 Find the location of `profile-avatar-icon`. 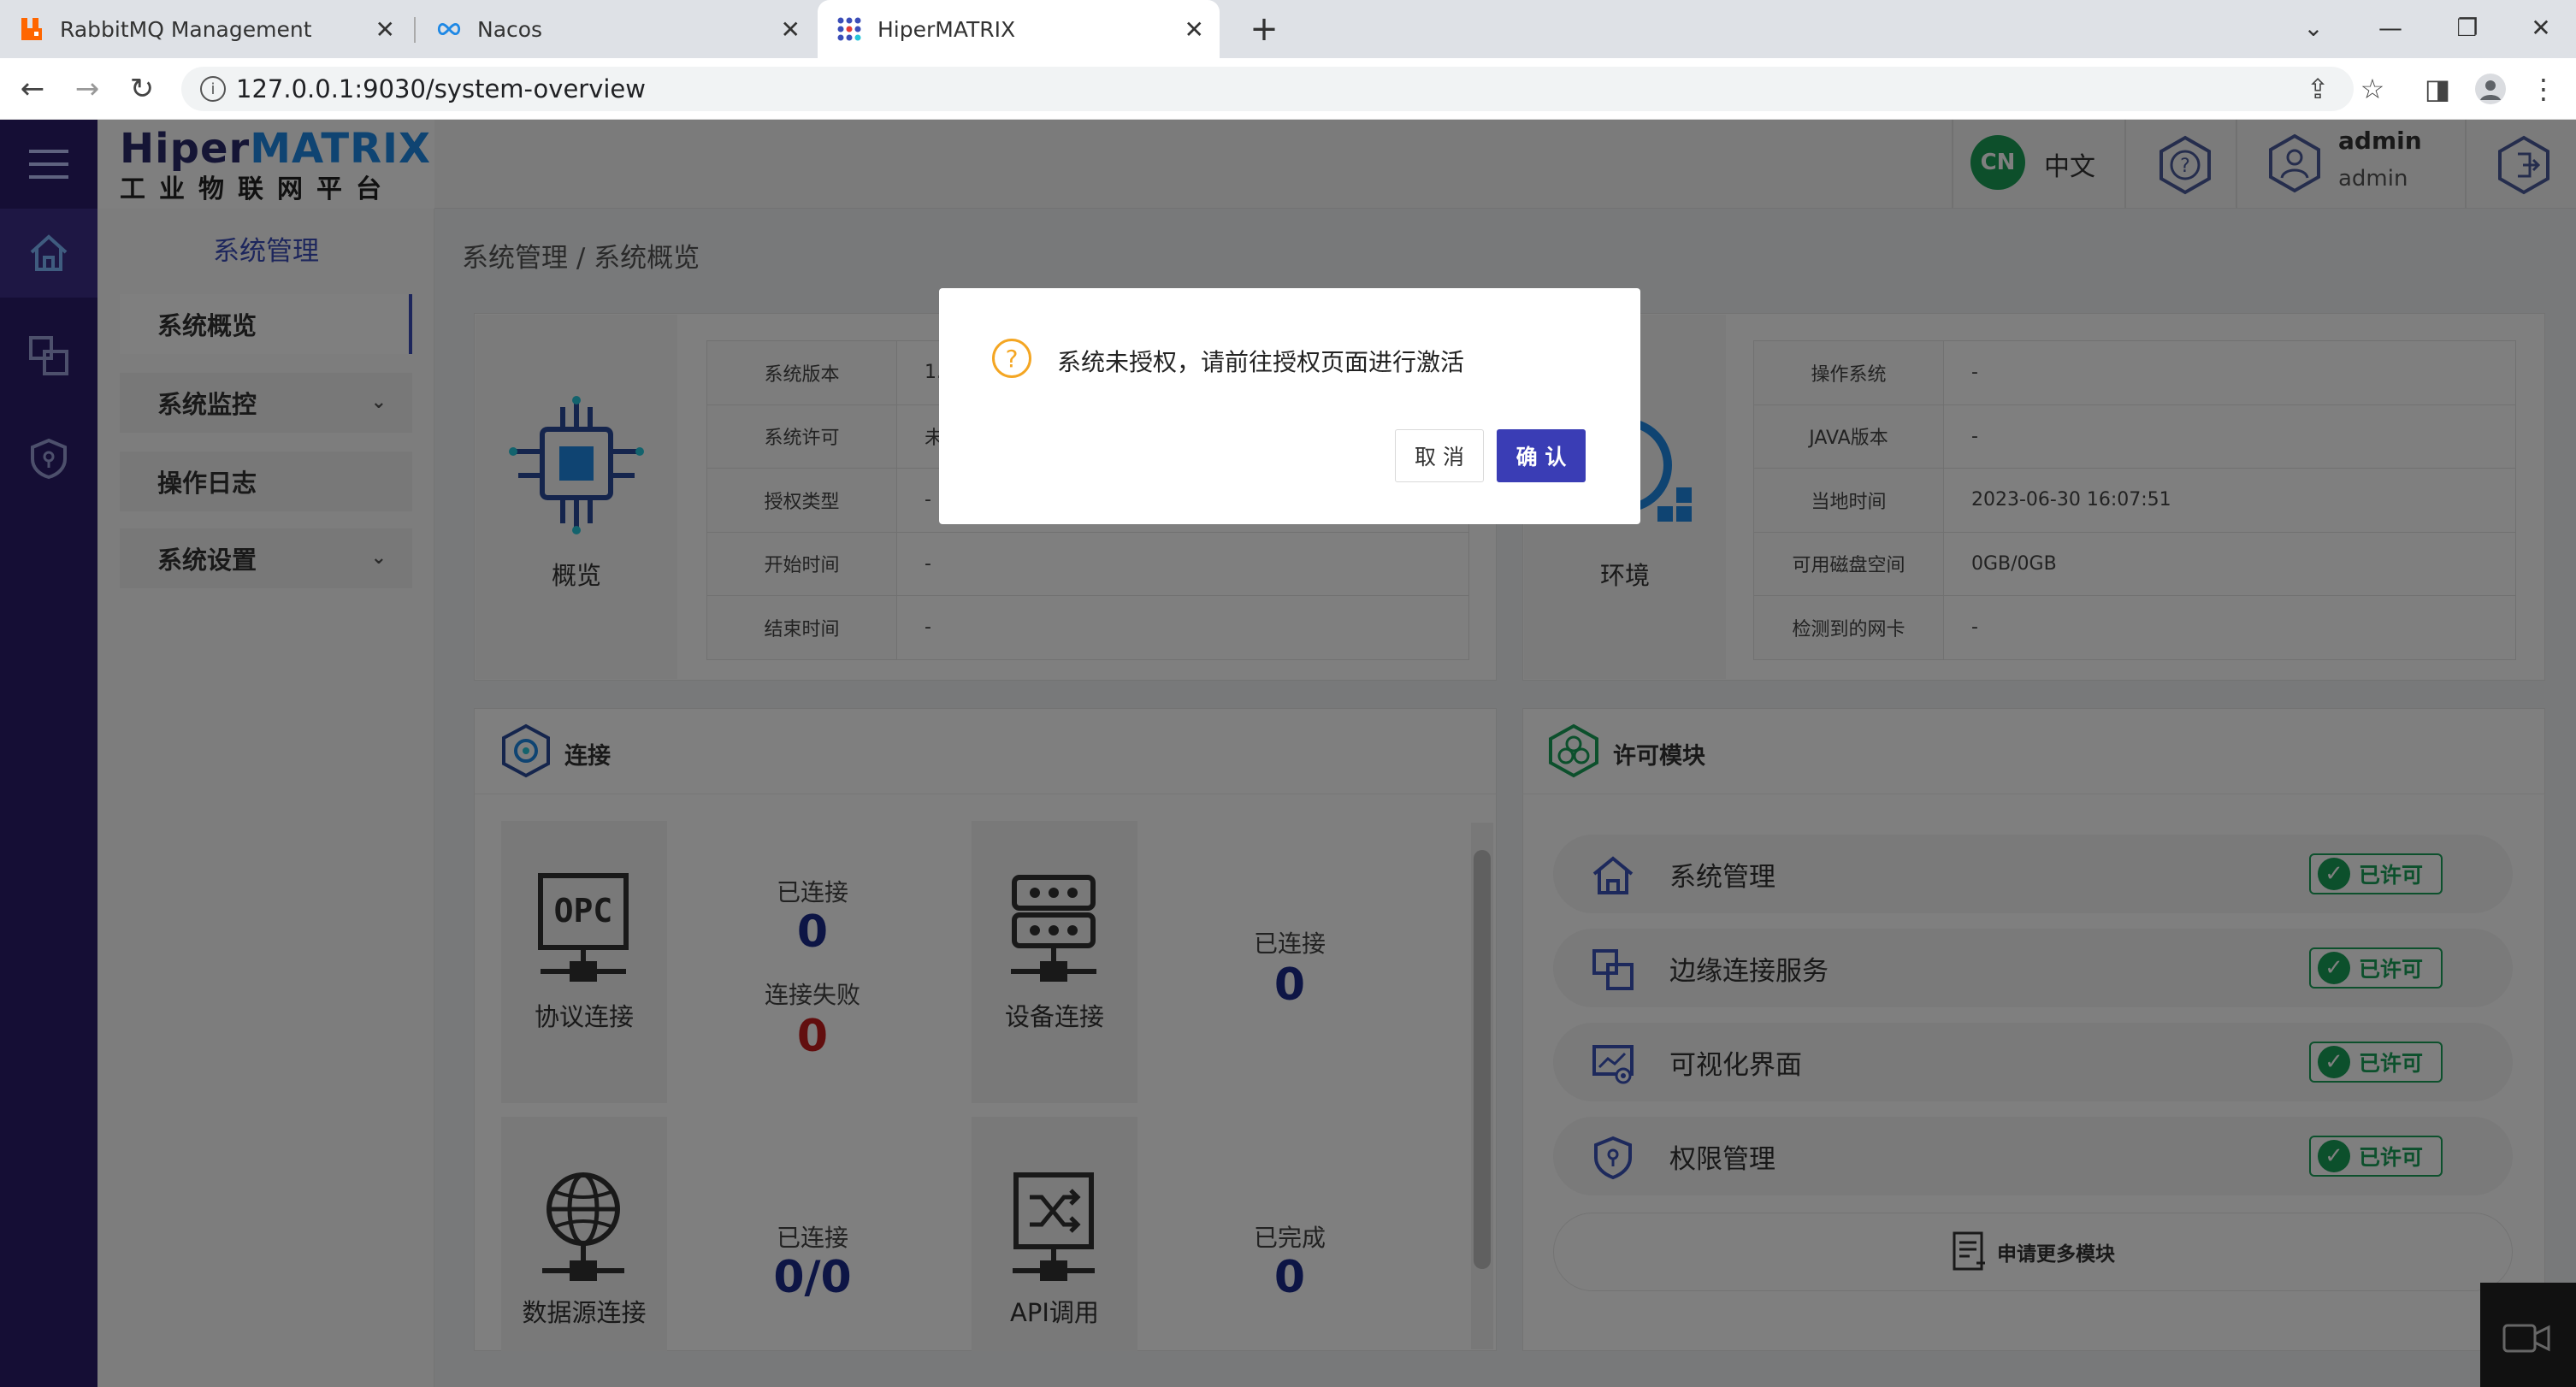

profile-avatar-icon is located at coordinates (2490, 88).